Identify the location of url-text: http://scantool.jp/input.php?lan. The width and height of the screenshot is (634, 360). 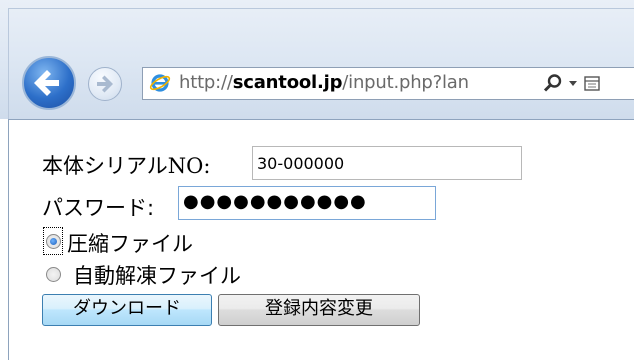
(324, 82).